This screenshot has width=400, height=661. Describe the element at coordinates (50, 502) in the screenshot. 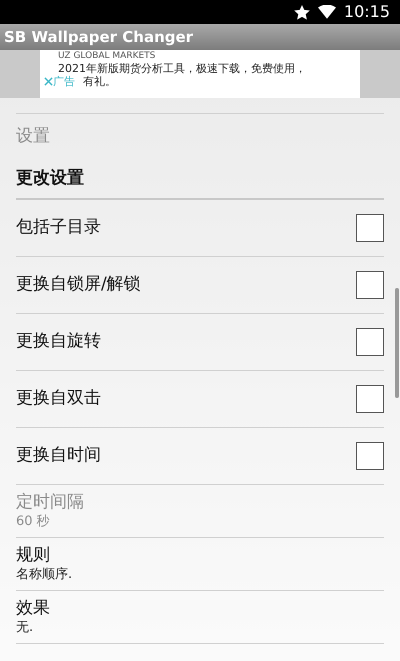

I see `setting-title: 定时间隔` at that location.